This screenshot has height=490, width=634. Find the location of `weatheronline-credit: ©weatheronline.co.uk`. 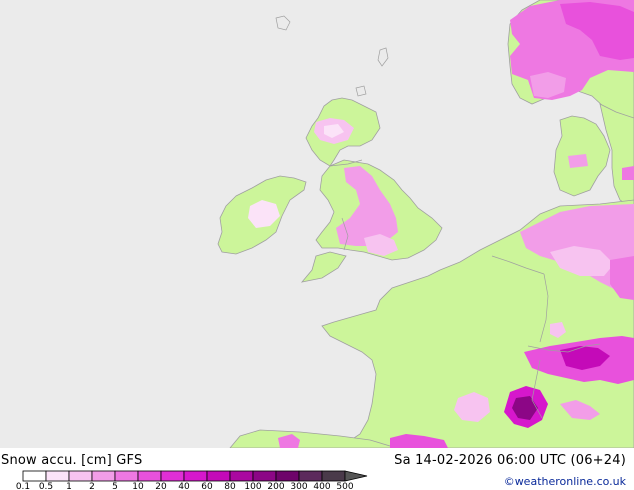

weatheronline-credit: ©weatheronline.co.uk is located at coordinates (565, 481).